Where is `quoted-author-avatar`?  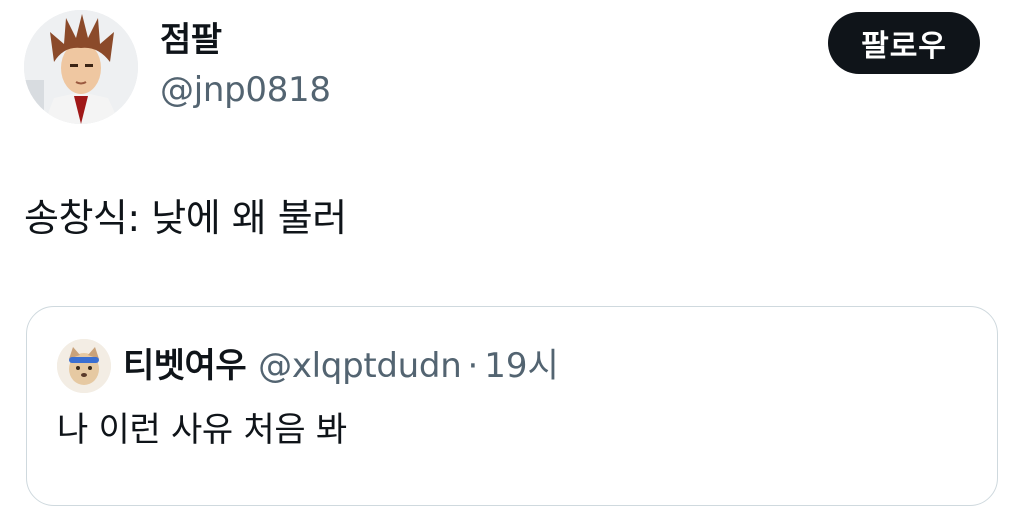
quoted-author-avatar is located at coordinates (84, 366).